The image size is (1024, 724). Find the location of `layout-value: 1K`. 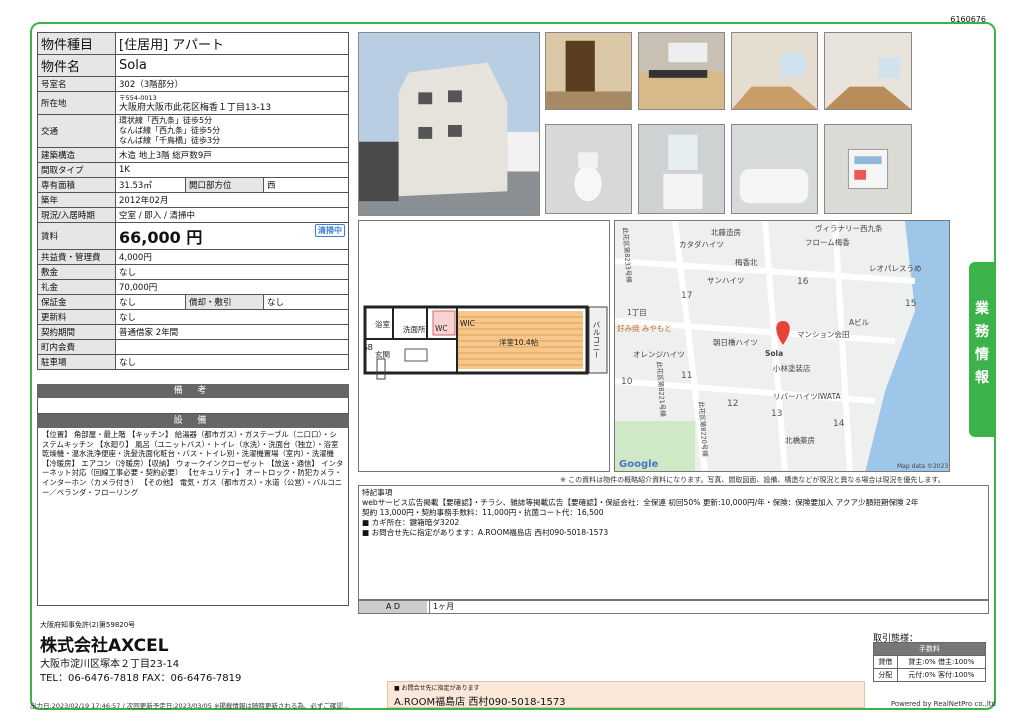

layout-value: 1K is located at coordinates (232, 170).